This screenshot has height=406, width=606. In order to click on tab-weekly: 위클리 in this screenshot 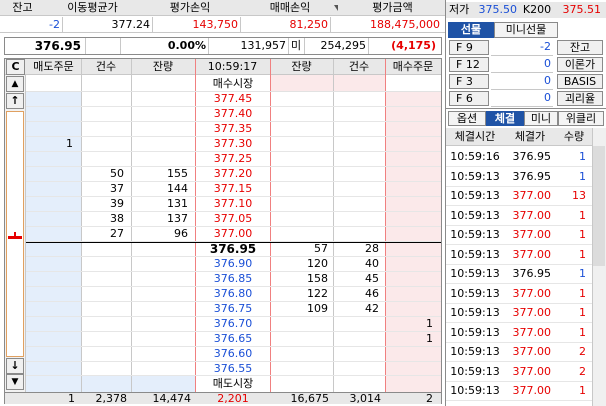, I will do `click(581, 118)`.